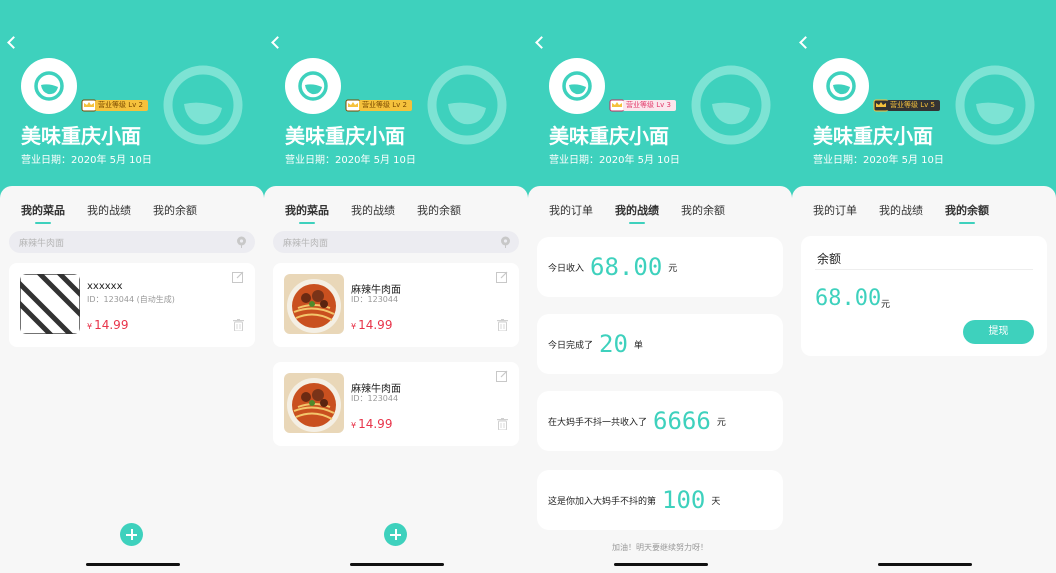  I want to click on stat-card-days-joined: 这是你加入大妈手不抖的第 100 天, so click(660, 500).